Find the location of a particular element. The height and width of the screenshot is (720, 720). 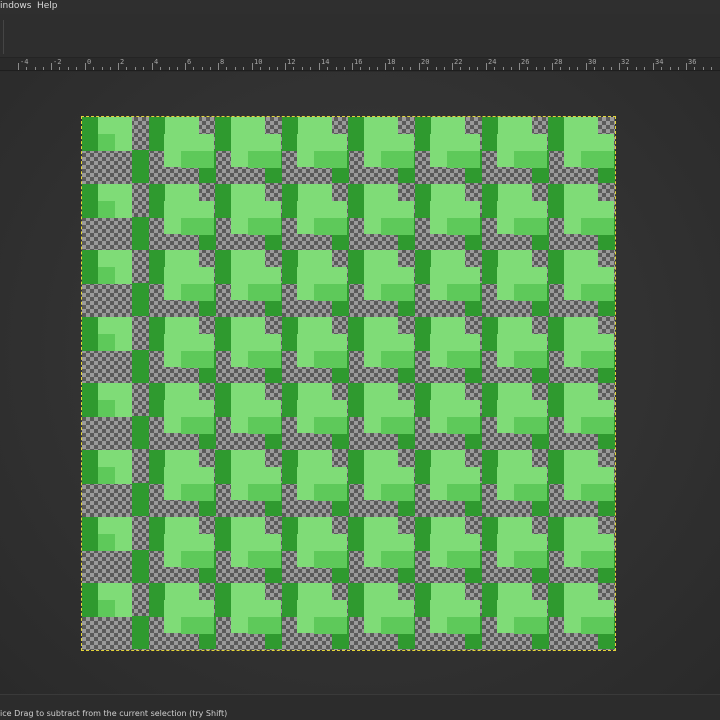

ruler-label: 36 is located at coordinates (692, 62).